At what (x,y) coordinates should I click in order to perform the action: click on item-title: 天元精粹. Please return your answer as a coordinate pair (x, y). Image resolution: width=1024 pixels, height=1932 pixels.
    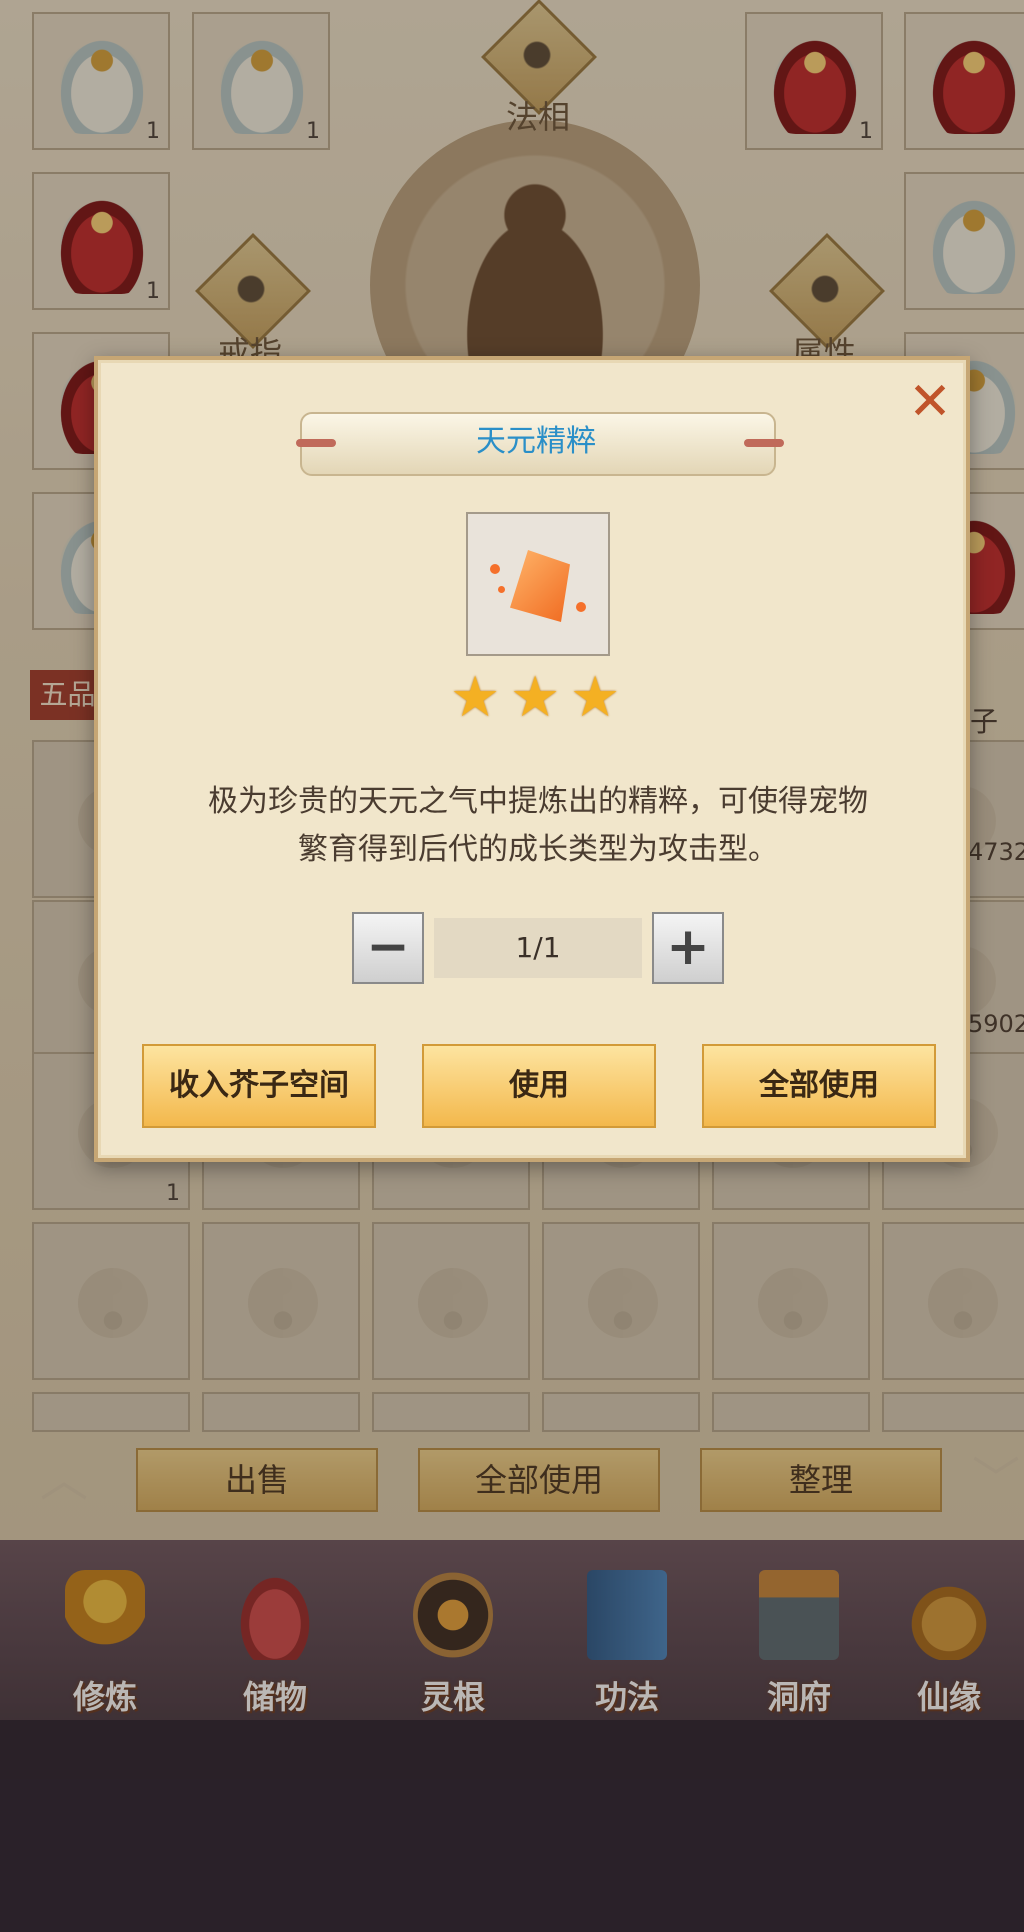
    Looking at the image, I should click on (536, 441).